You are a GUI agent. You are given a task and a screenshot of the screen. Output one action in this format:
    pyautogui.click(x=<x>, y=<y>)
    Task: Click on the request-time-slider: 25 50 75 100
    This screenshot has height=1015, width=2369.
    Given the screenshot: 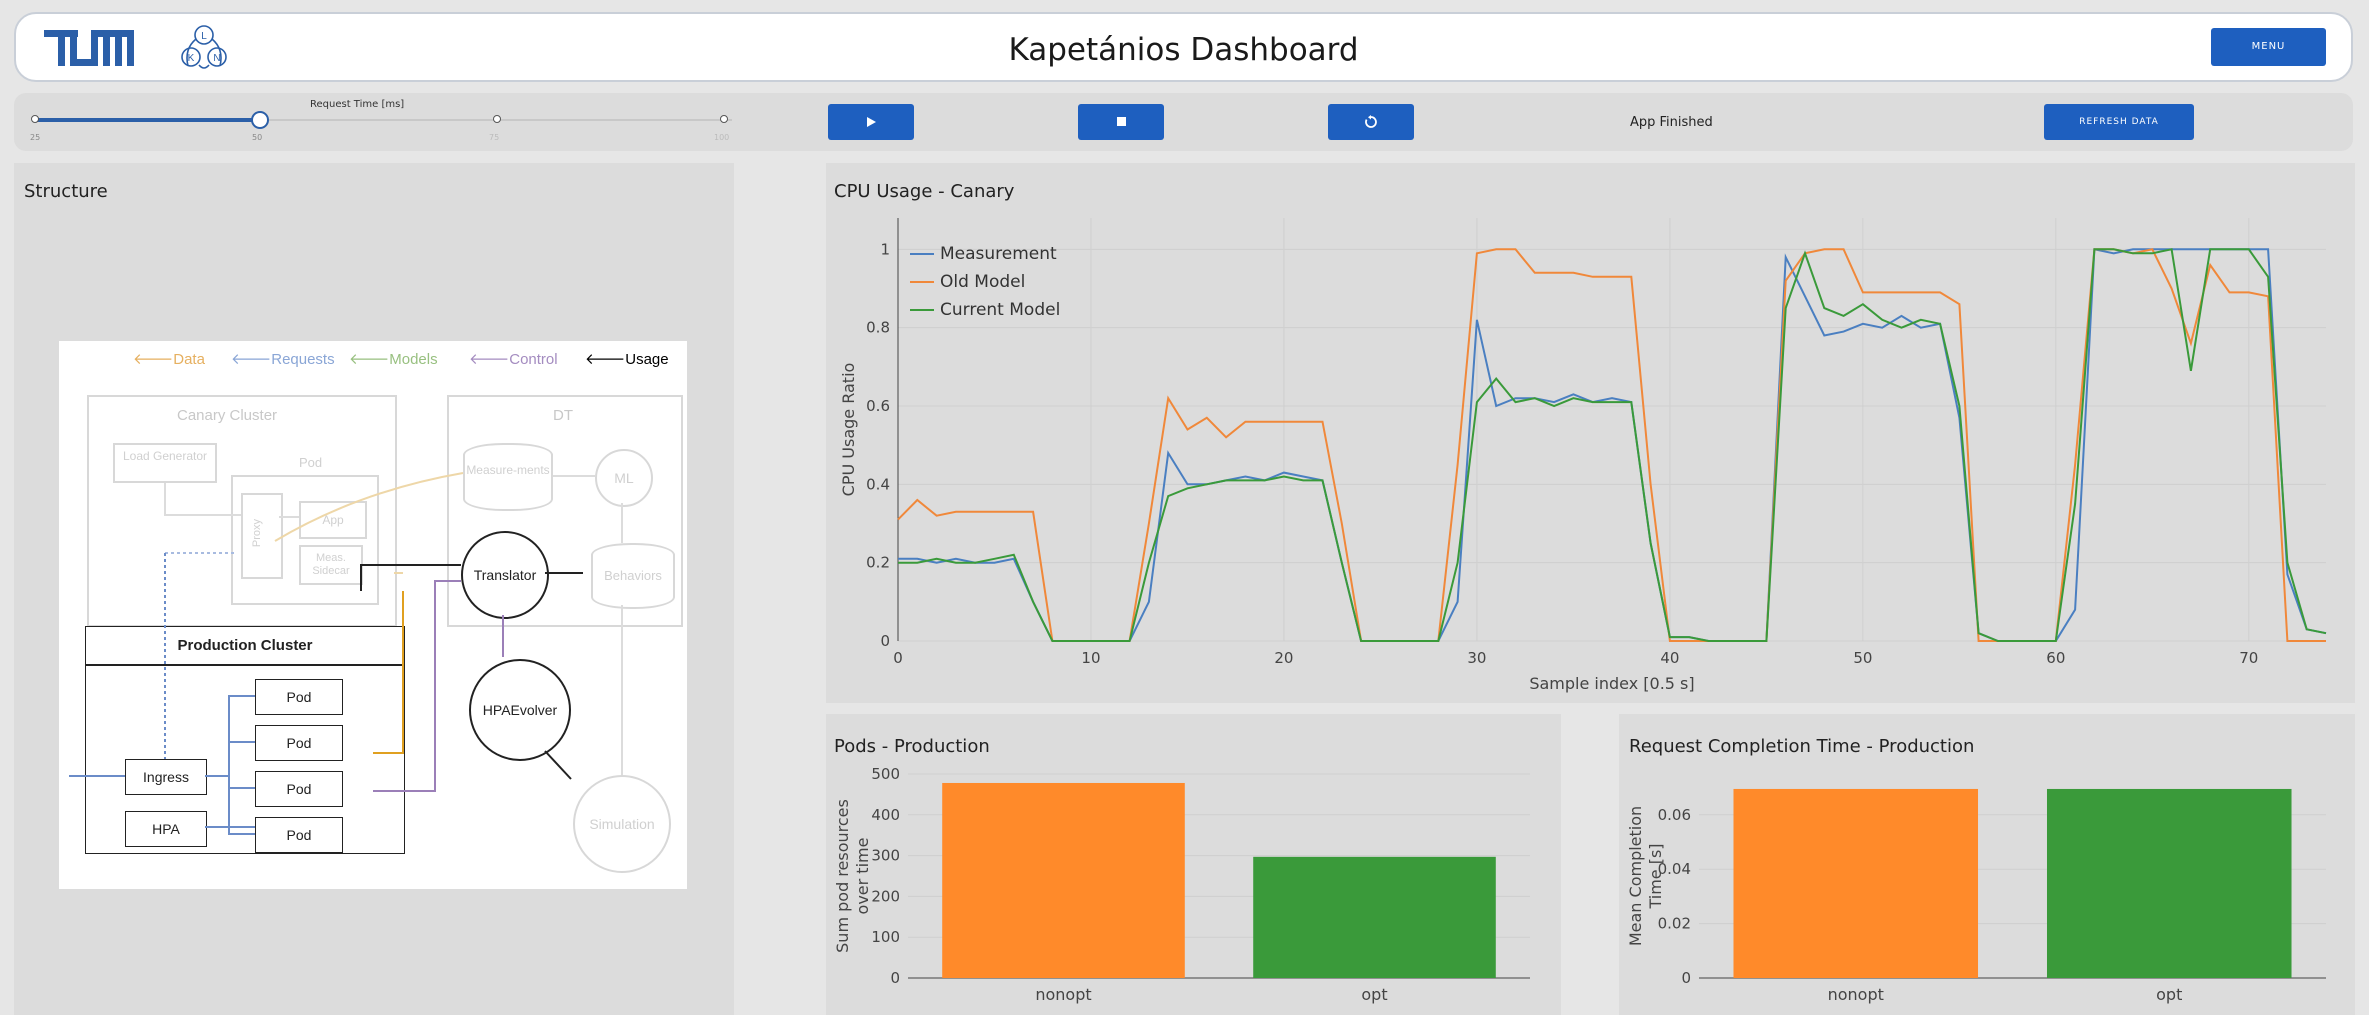 What is the action you would take?
    pyautogui.click(x=382, y=129)
    